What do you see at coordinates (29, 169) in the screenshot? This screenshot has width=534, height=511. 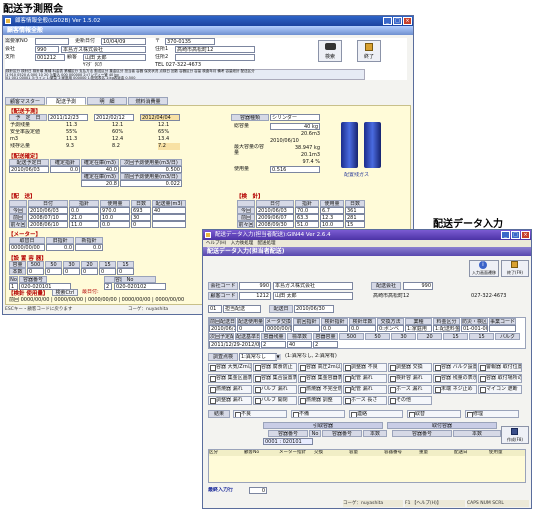 I see `confirm-date: 2010/06/03` at bounding box center [29, 169].